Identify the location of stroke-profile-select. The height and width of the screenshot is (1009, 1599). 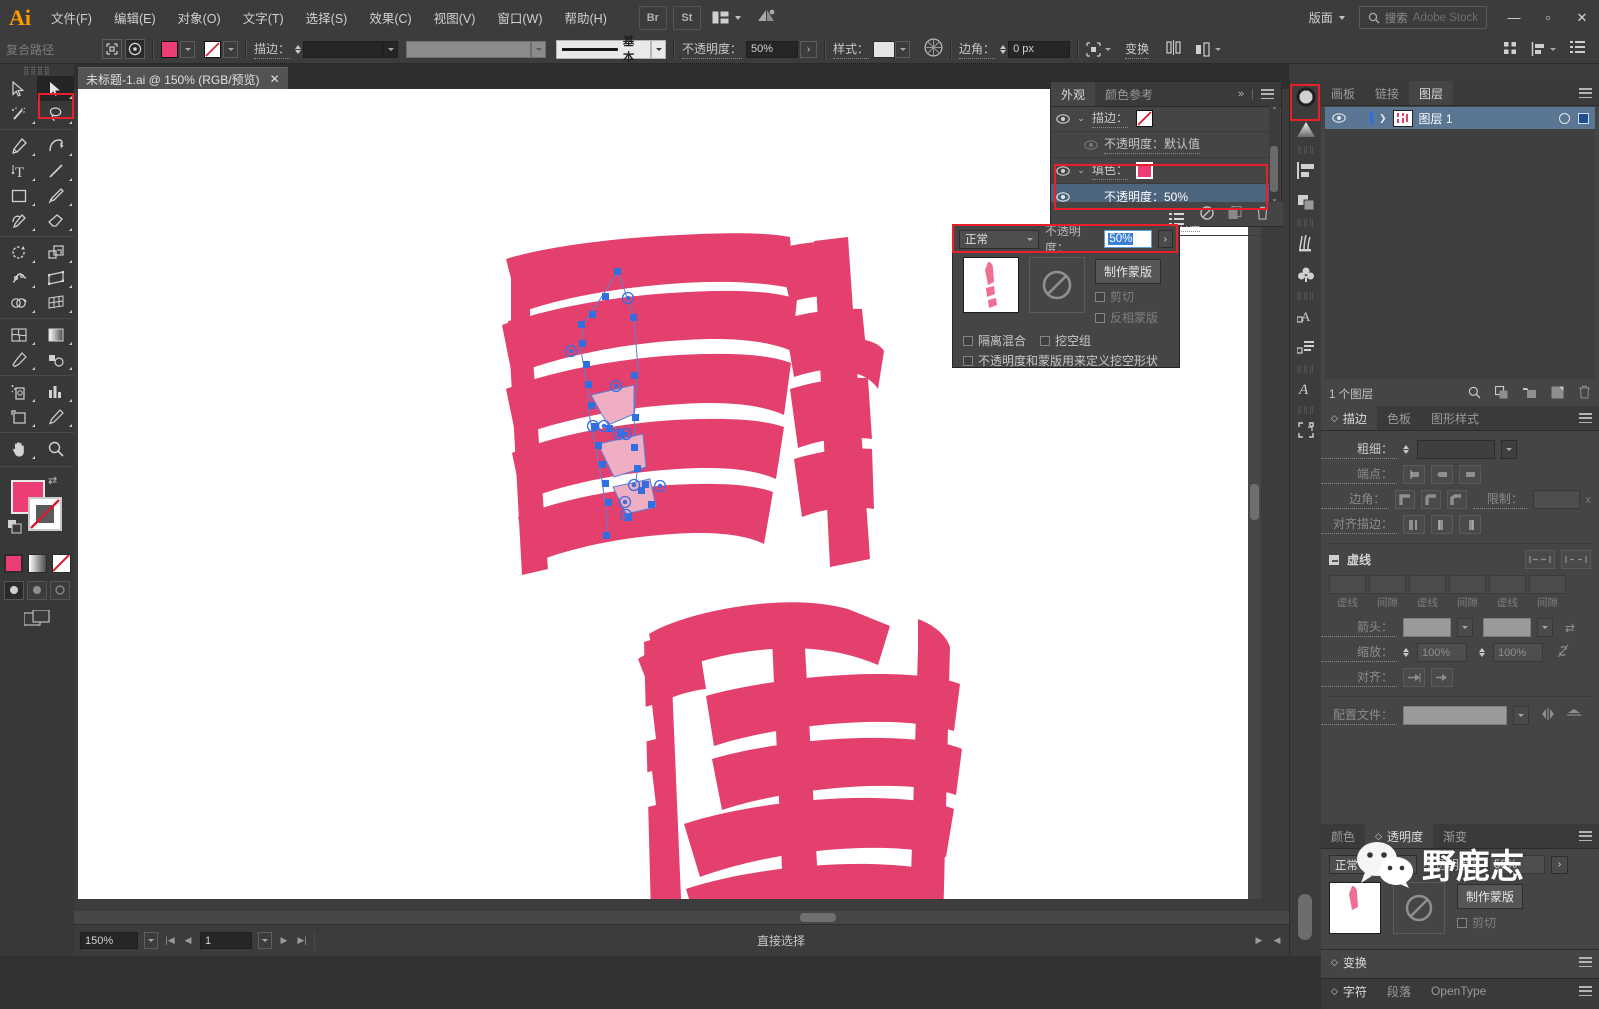
(1455, 715).